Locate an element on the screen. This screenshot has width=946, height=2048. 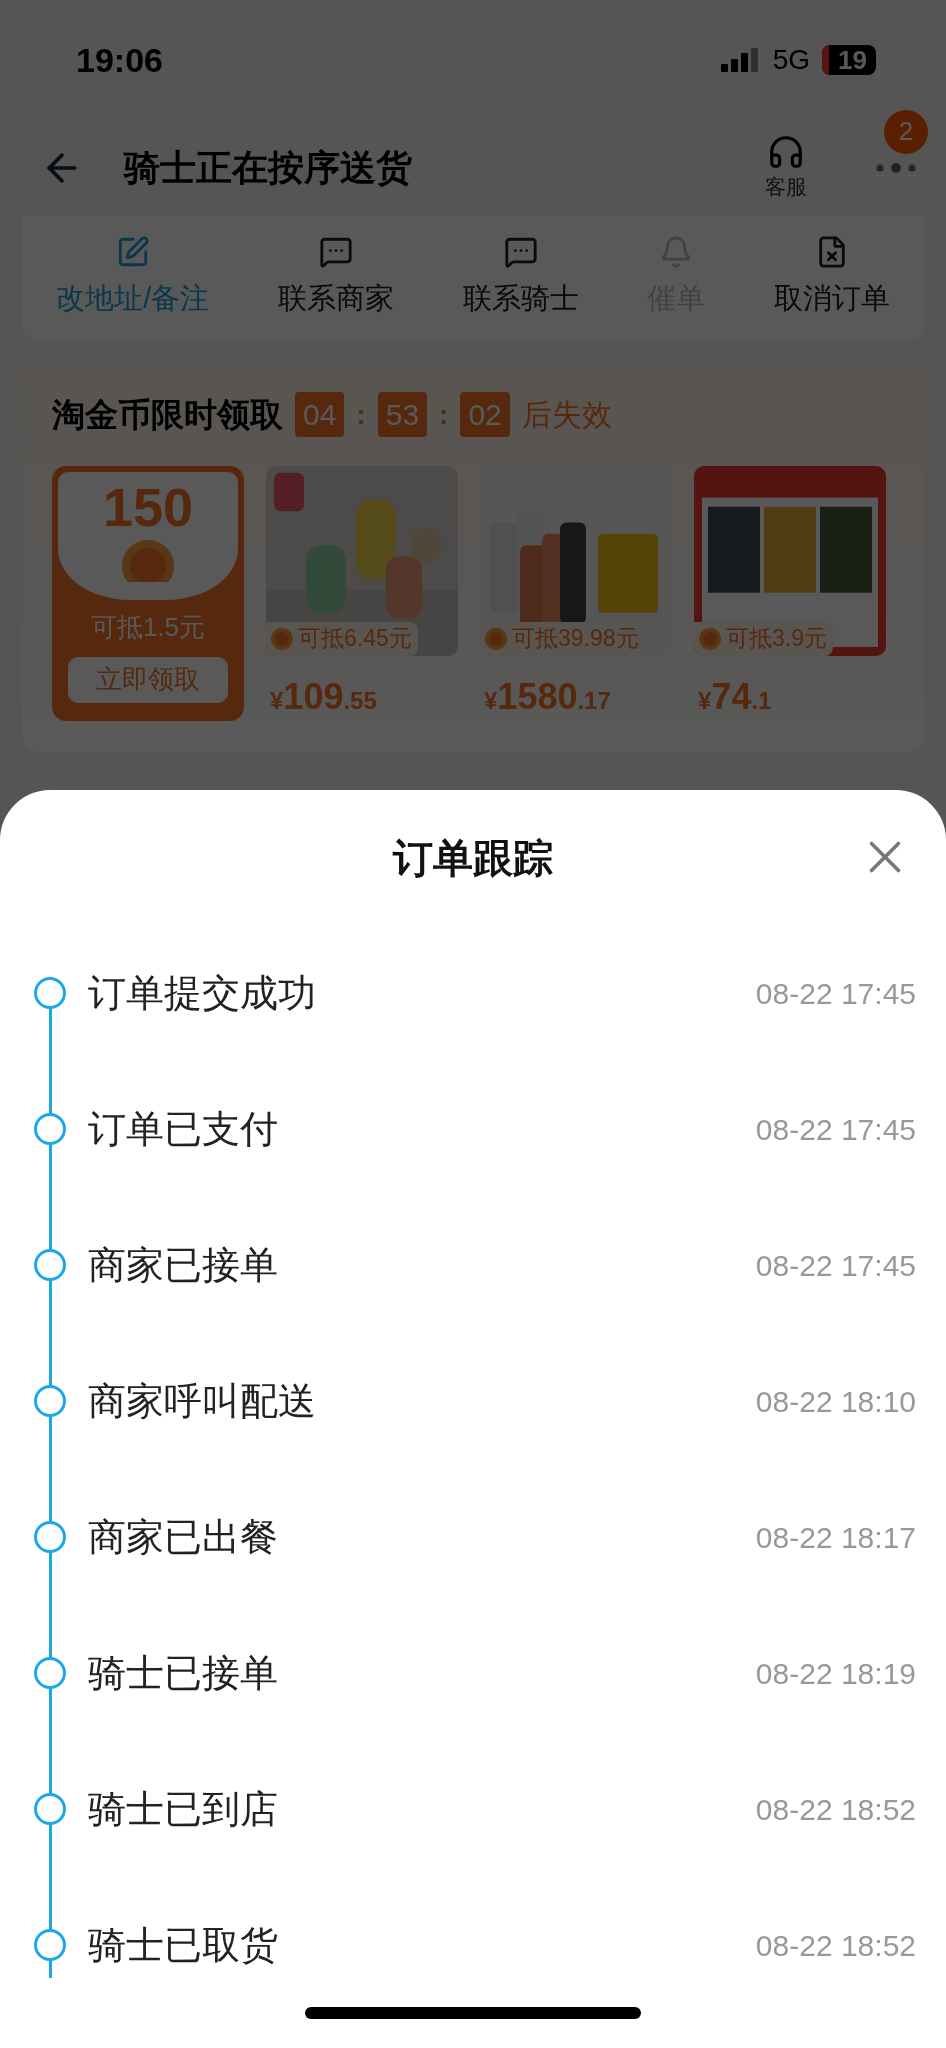
deduct-badge: 可抵6.45元 is located at coordinates (342, 638).